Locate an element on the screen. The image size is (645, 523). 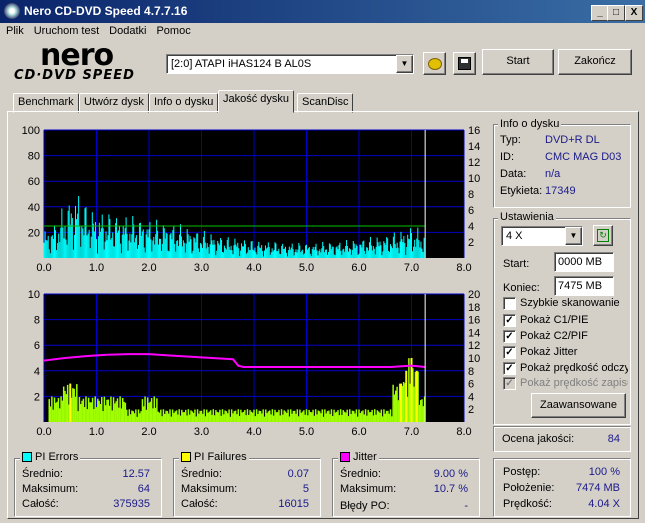
pi-errors-header: PI Errors is located at coordinates (50, 457).